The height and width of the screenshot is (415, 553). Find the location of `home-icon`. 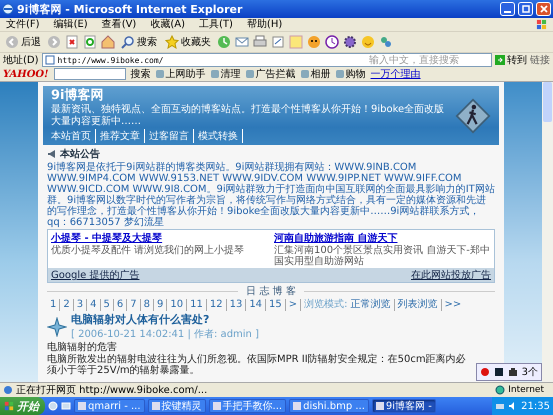

home-icon is located at coordinates (108, 42).